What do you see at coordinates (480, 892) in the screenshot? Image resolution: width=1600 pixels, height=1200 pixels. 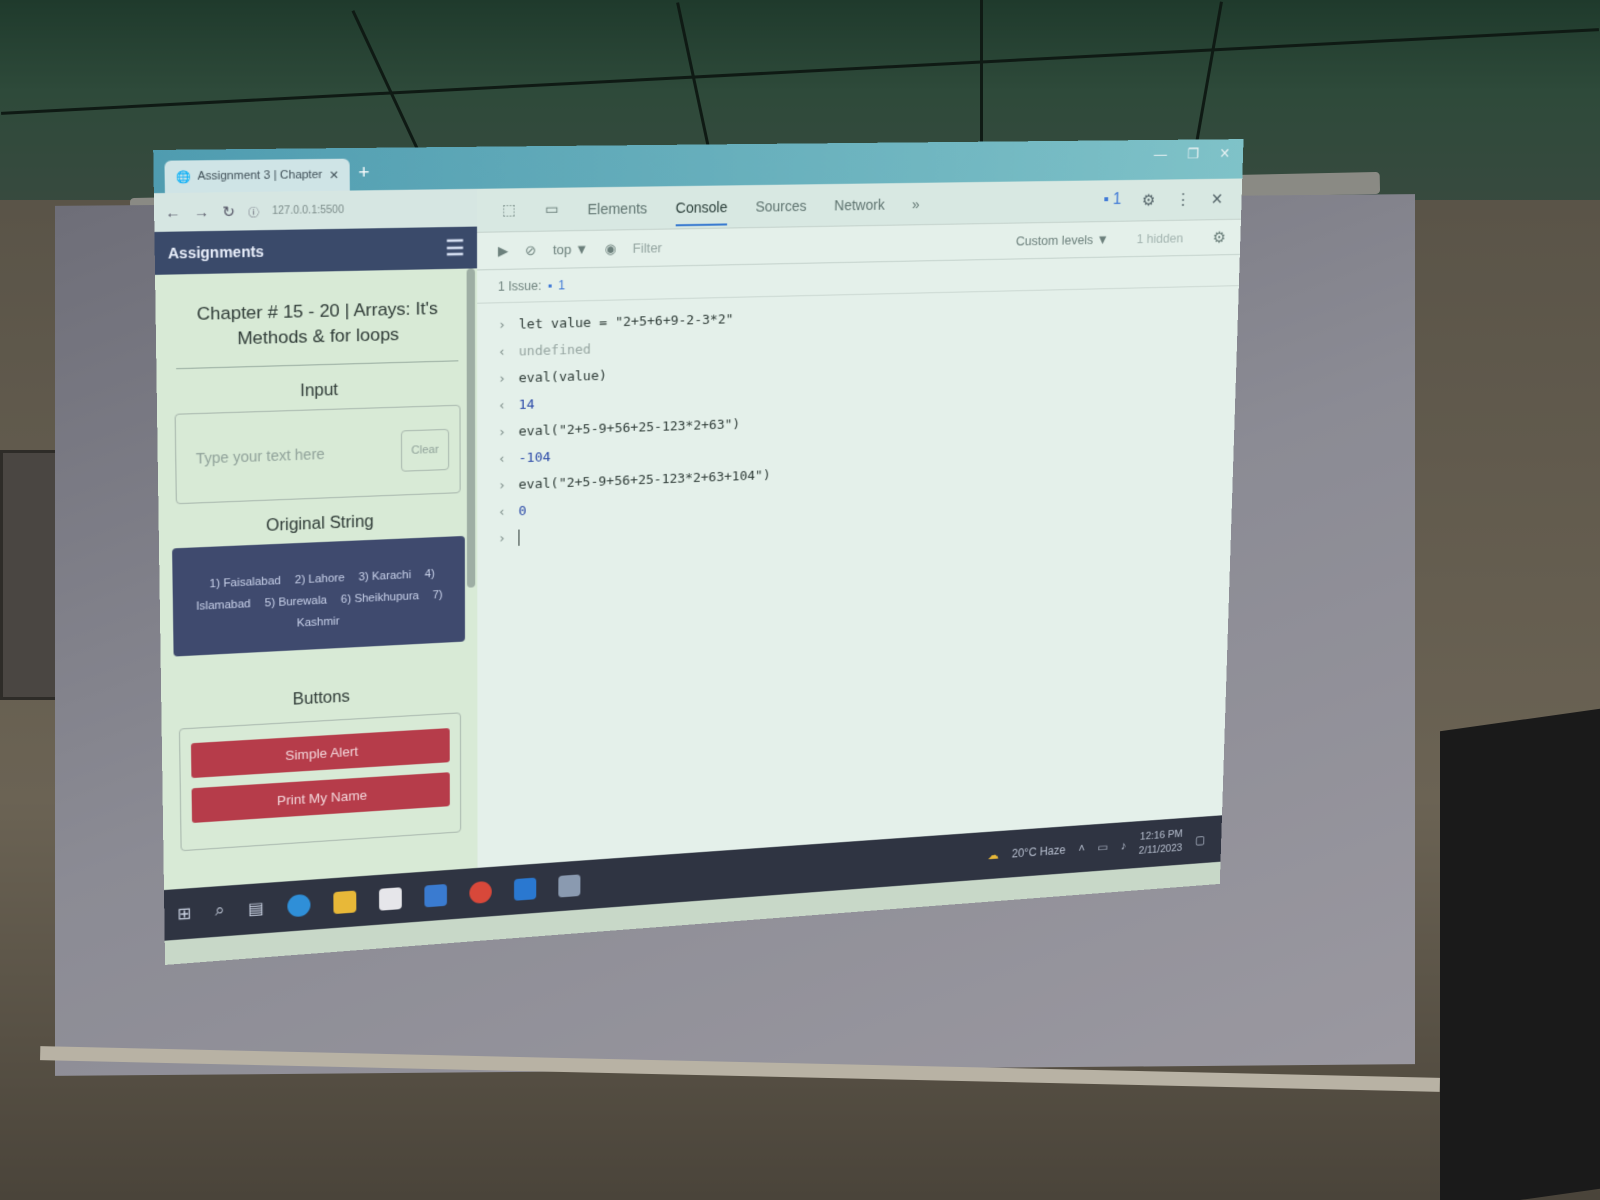 I see `chrome-icon` at bounding box center [480, 892].